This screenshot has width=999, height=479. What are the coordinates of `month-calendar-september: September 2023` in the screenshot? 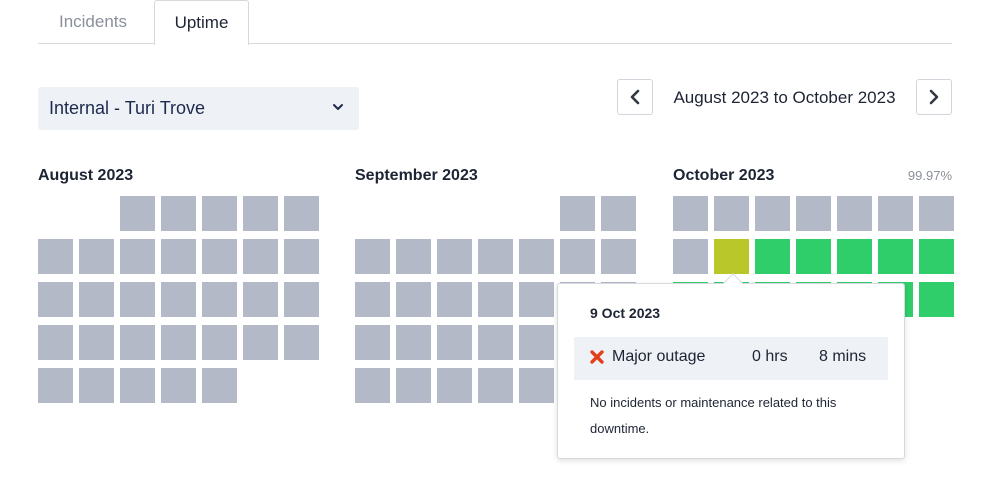 It's located at (495, 285).